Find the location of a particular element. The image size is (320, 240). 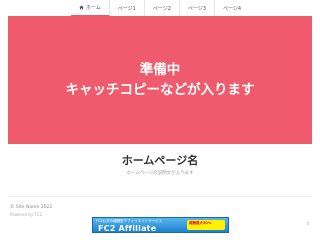

page-title: ホームページ名 is located at coordinates (160, 160).